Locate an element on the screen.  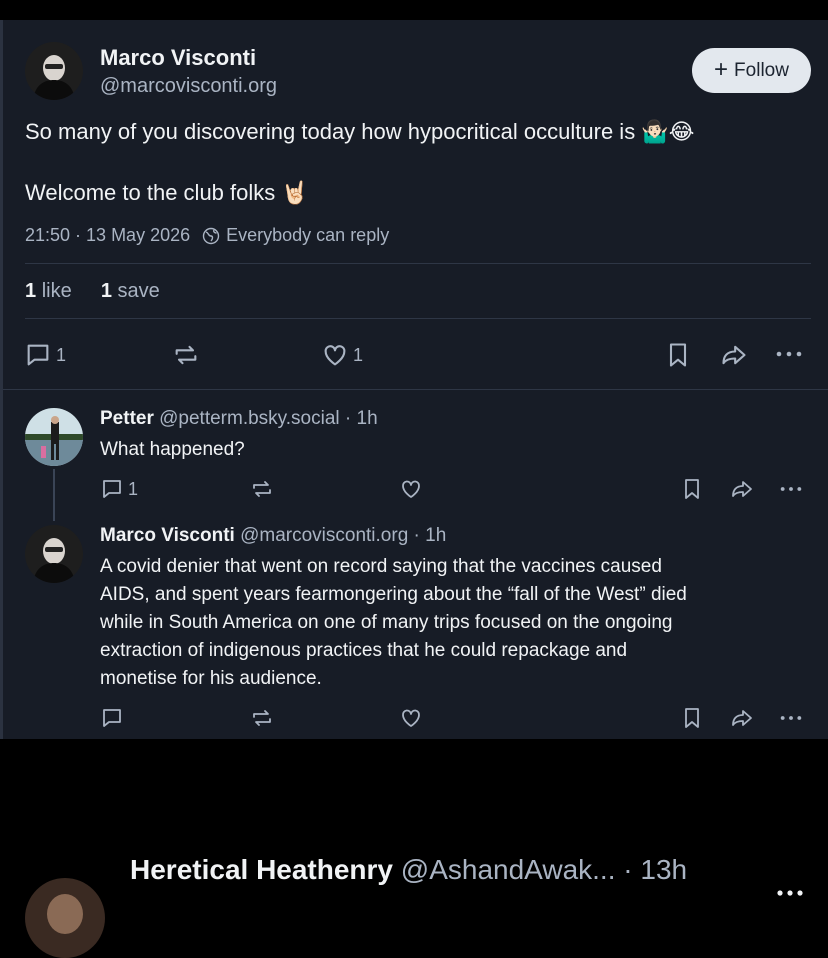
reply-avatar-petter is located at coordinates (54, 437).